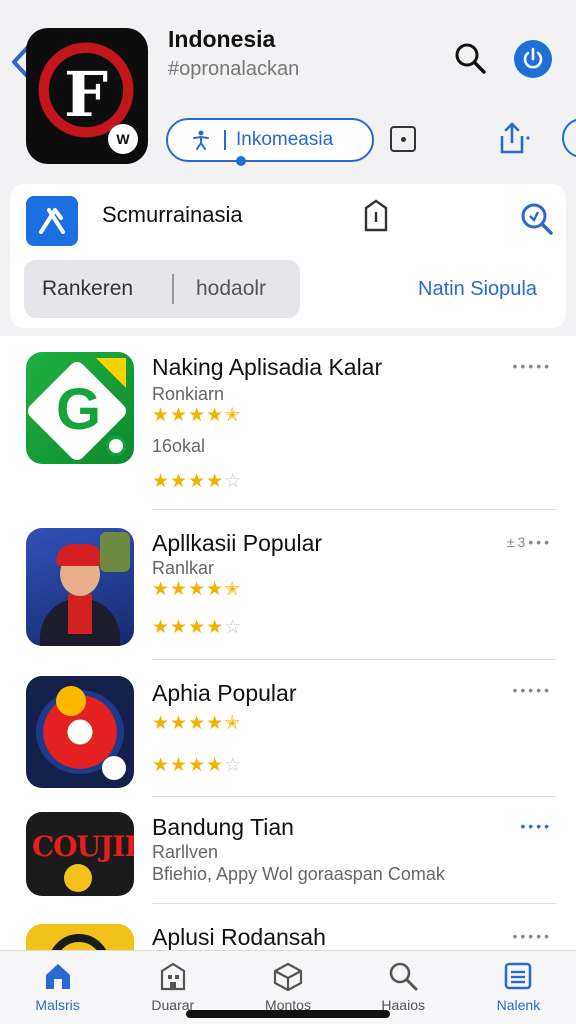  I want to click on tab-list: Nalenk, so click(518, 987).